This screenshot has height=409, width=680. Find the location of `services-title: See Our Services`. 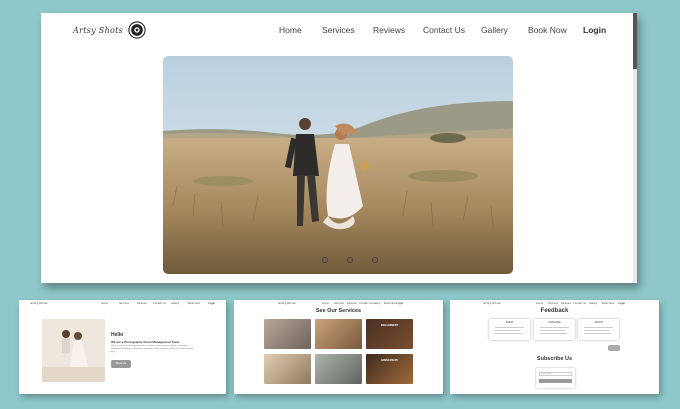

services-title: See Our Services is located at coordinates (338, 311).